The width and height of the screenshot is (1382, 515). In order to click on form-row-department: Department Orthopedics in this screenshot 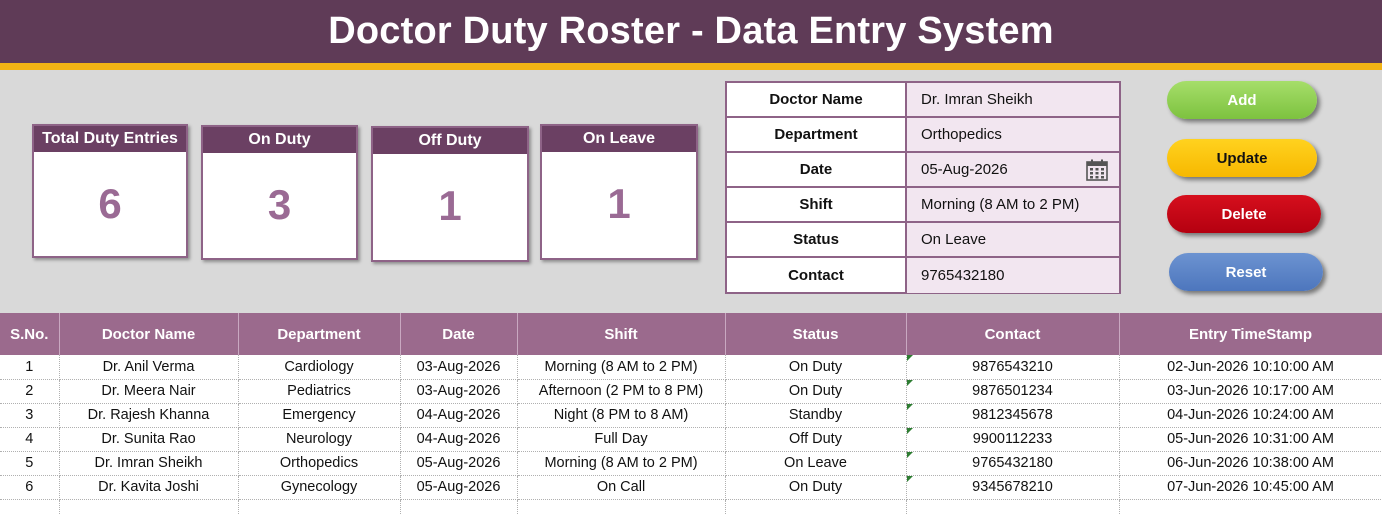, I will do `click(923, 135)`.